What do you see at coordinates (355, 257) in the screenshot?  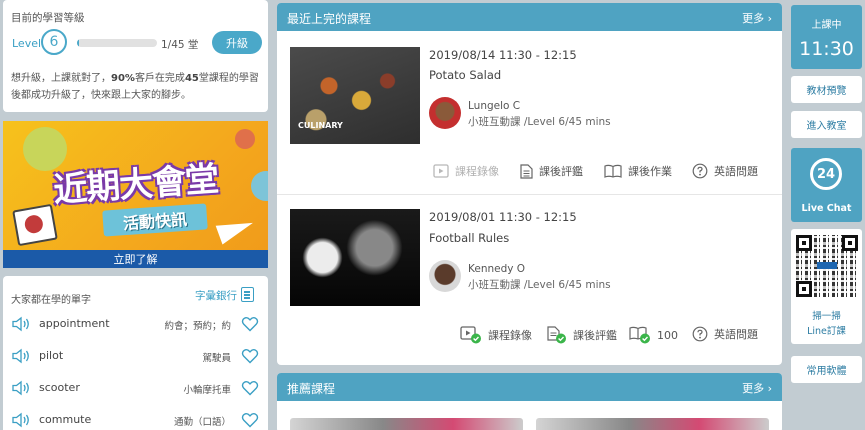 I see `course-thumbnail` at bounding box center [355, 257].